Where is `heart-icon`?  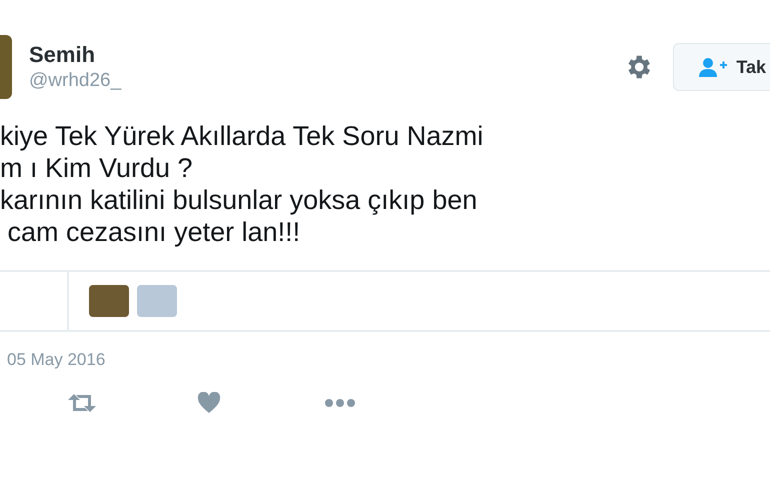 heart-icon is located at coordinates (209, 403).